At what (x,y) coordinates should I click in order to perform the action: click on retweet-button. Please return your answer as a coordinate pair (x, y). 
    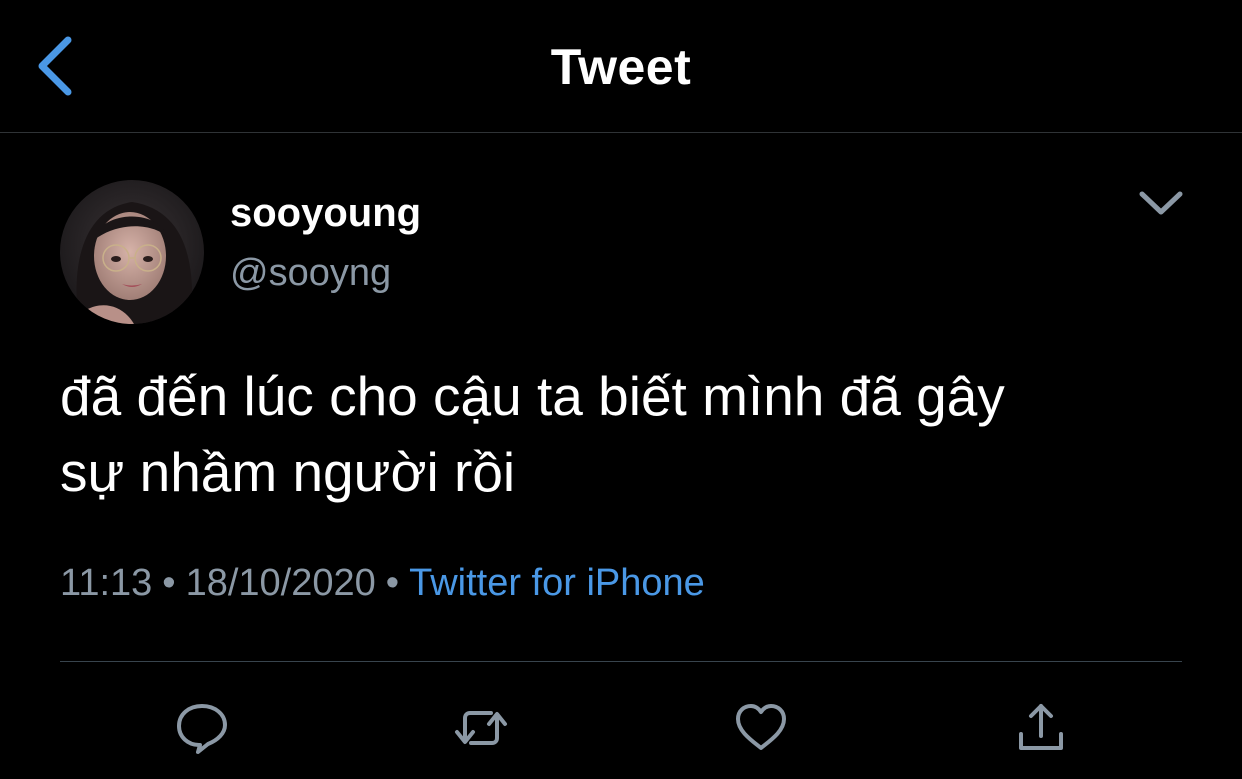
    Looking at the image, I should click on (481, 728).